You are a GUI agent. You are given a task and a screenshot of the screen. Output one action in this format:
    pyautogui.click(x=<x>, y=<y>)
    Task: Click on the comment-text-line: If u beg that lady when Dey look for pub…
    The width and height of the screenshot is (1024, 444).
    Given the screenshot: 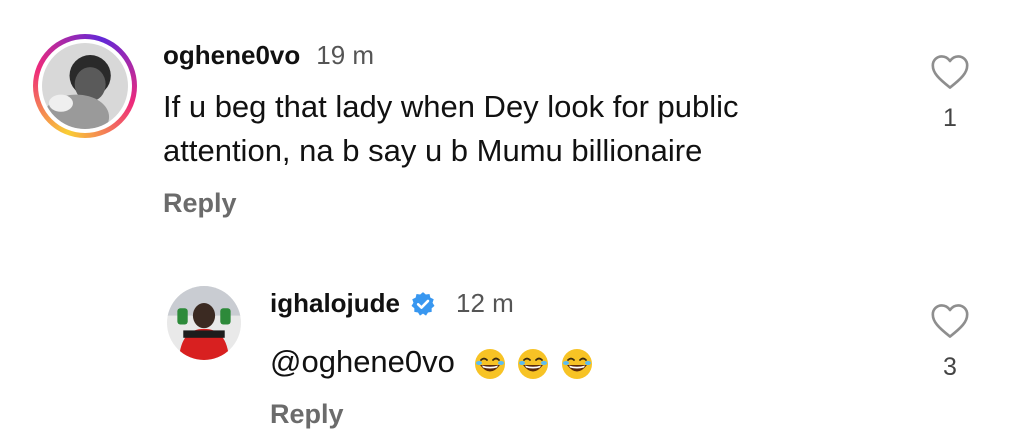 What is the action you would take?
    pyautogui.click(x=451, y=106)
    